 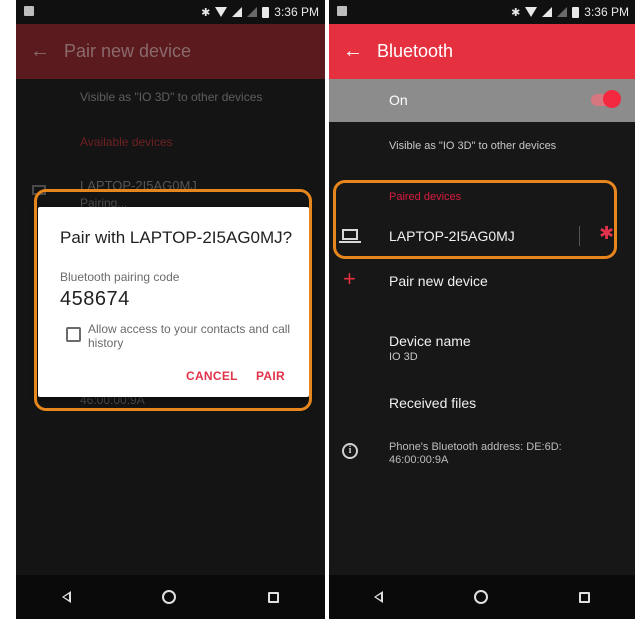 I want to click on page-title: Pair new device, so click(x=128, y=51).